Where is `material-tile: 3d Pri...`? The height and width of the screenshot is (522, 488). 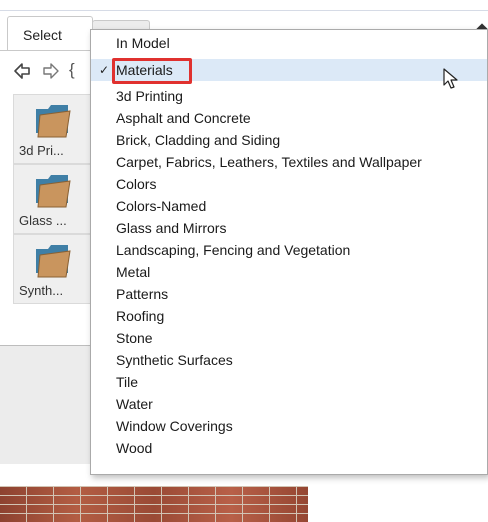
material-tile: 3d Pri... is located at coordinates (52, 129).